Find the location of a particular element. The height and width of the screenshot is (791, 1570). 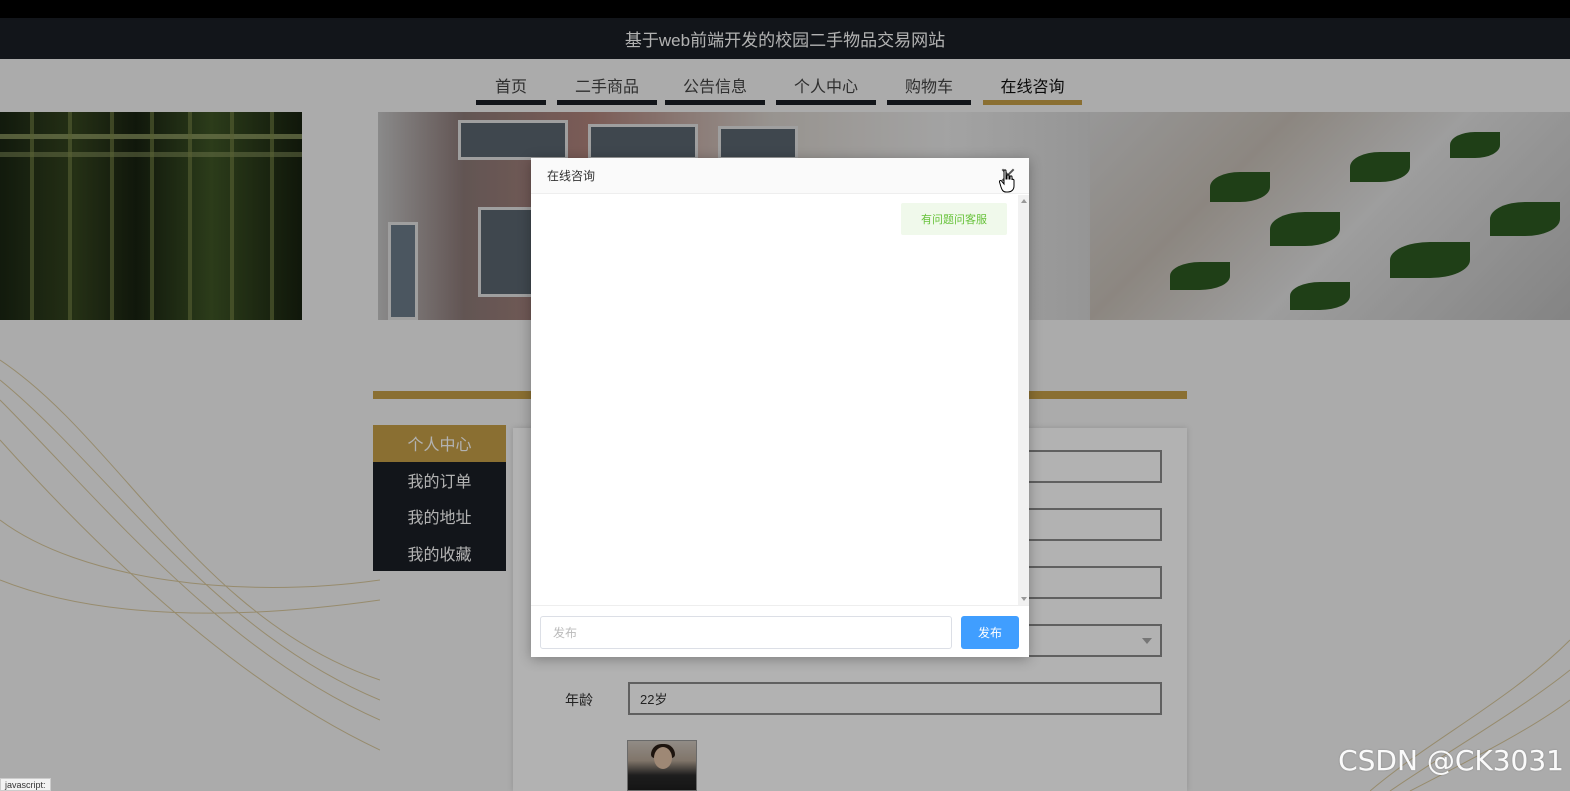

scroll-down-icon is located at coordinates (1024, 599).